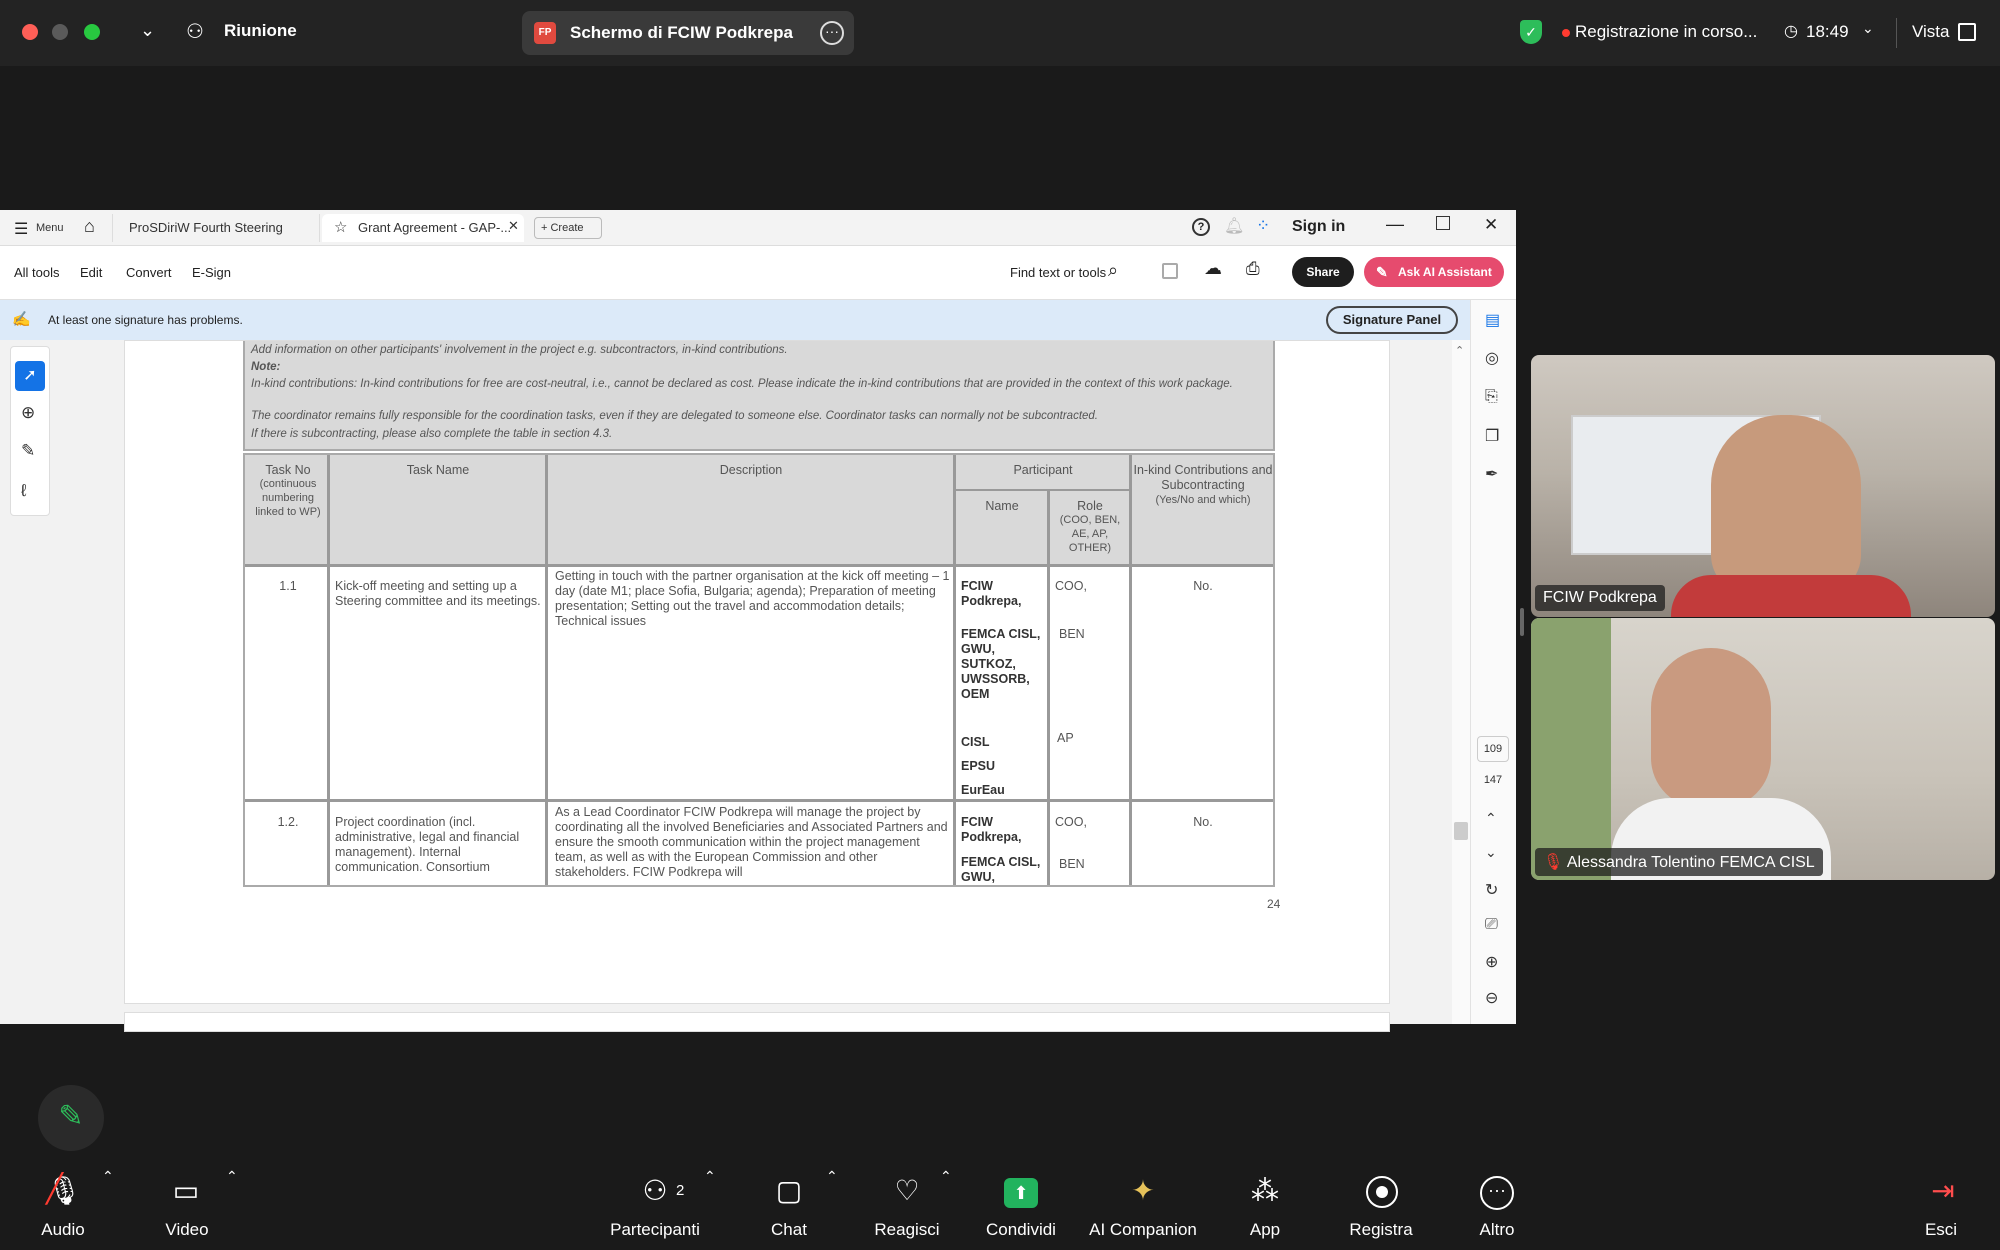 This screenshot has height=1250, width=2000. I want to click on video-tile-fciw-podkrepa: FCIW Podkrepa, so click(1763, 486).